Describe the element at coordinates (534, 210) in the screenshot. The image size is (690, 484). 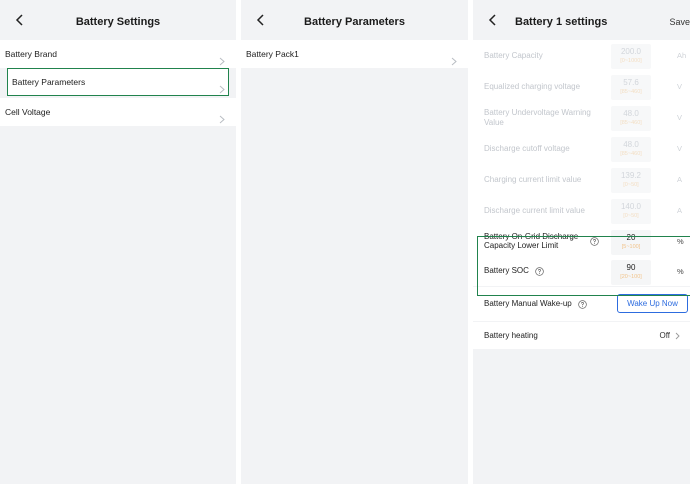
I see `setting-label: Discharge current limit value` at that location.